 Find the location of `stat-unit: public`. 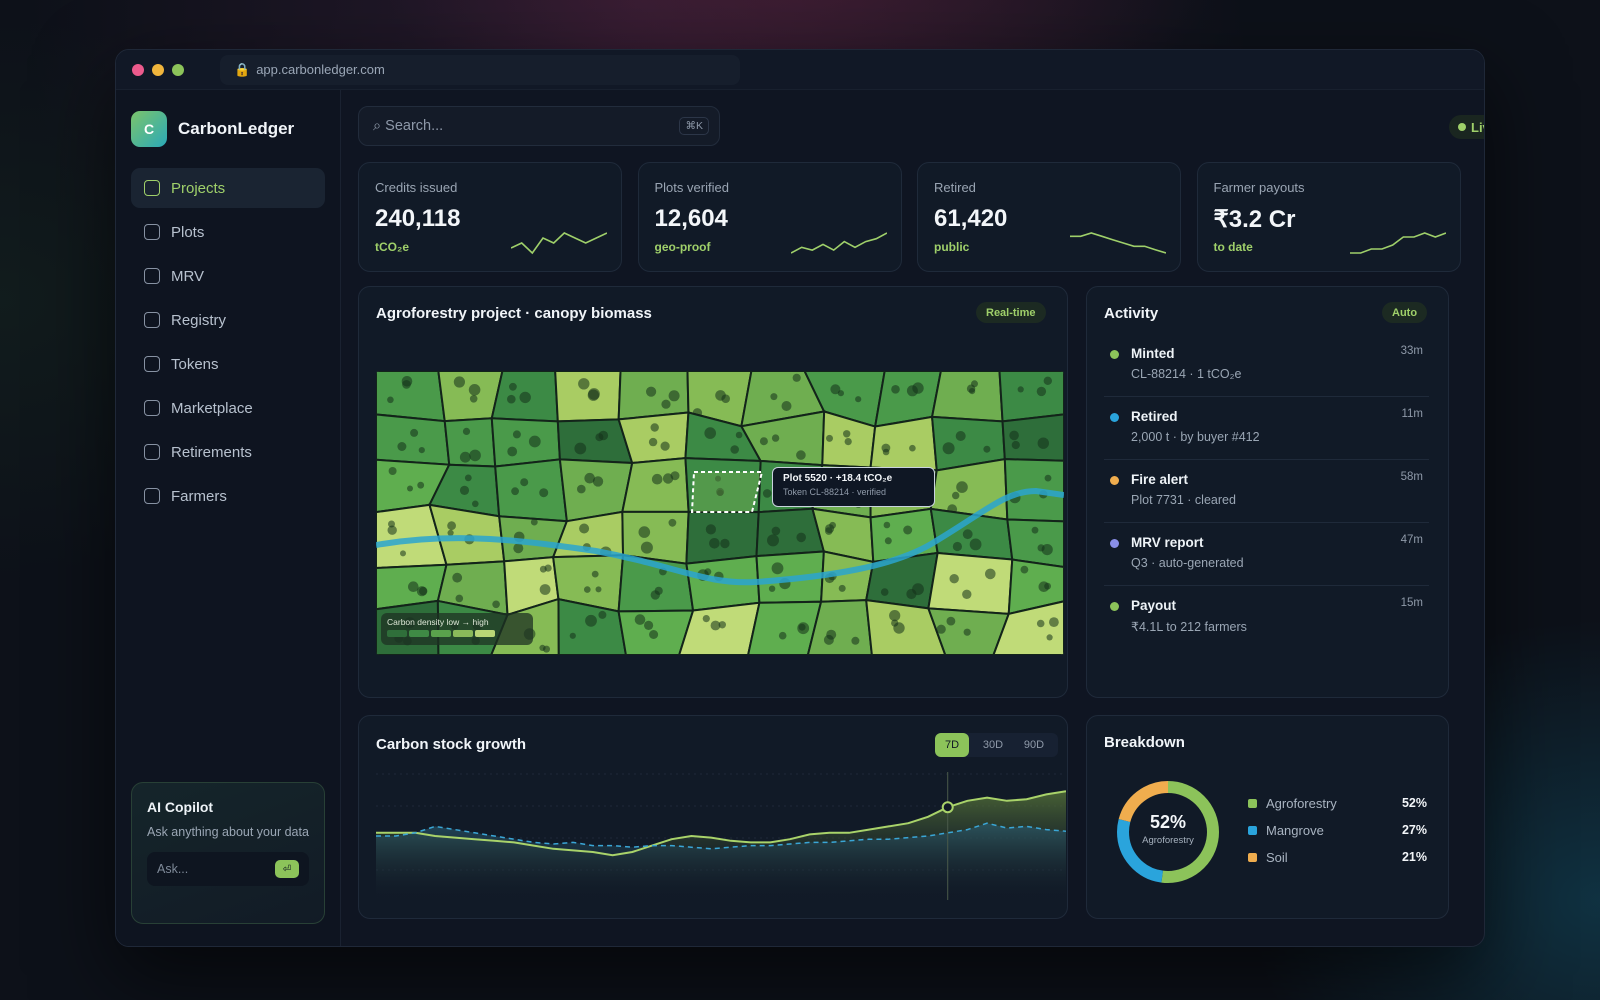

stat-unit: public is located at coordinates (952, 247).